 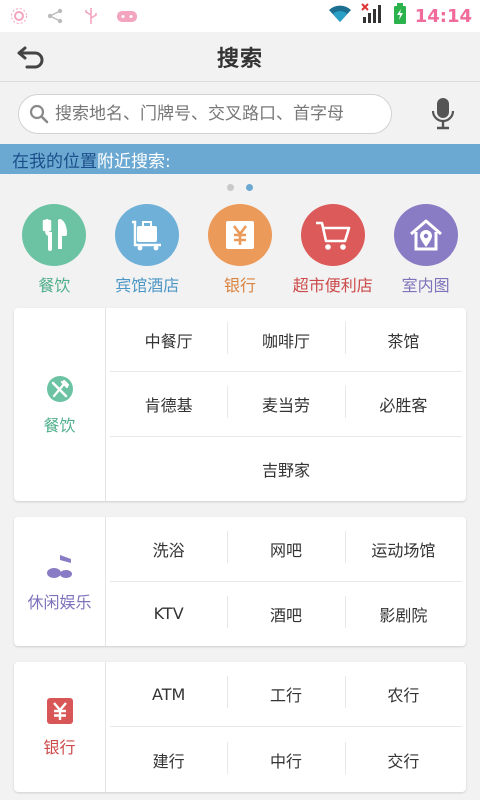 What do you see at coordinates (39, 114) in the screenshot?
I see `search-icon` at bounding box center [39, 114].